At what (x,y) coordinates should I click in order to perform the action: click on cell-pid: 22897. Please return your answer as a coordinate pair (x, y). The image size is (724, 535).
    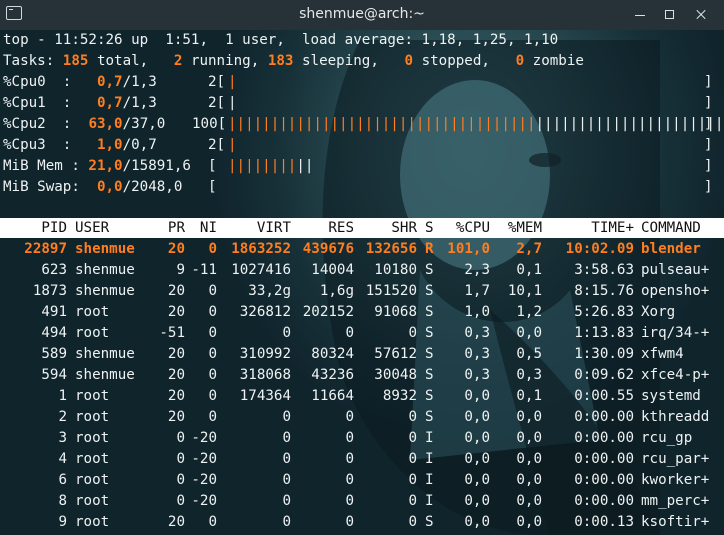
    Looking at the image, I should click on (45, 249).